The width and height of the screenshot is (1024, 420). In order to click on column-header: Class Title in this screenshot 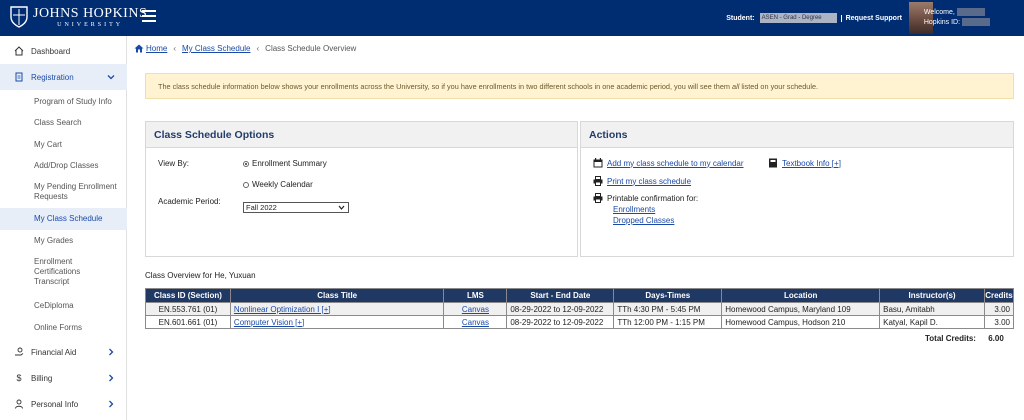, I will do `click(337, 295)`.